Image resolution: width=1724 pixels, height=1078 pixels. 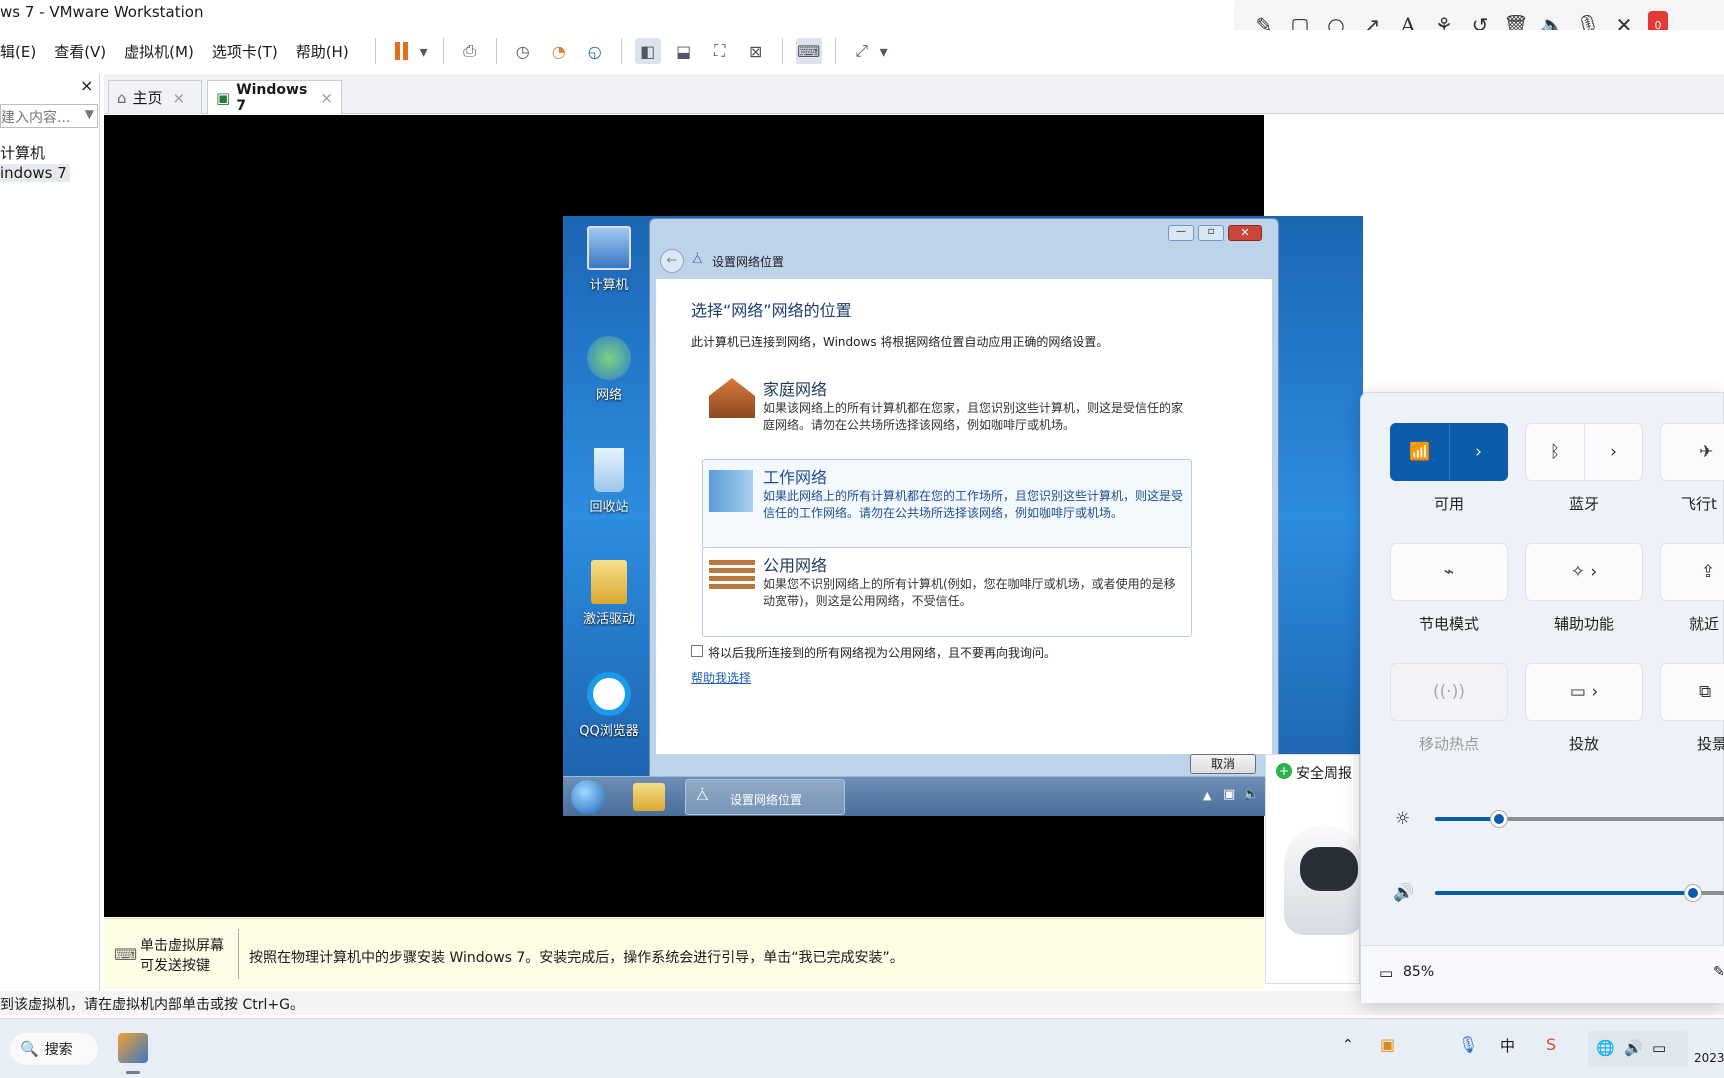 I want to click on battery-icon: ▭, so click(x=1386, y=973).